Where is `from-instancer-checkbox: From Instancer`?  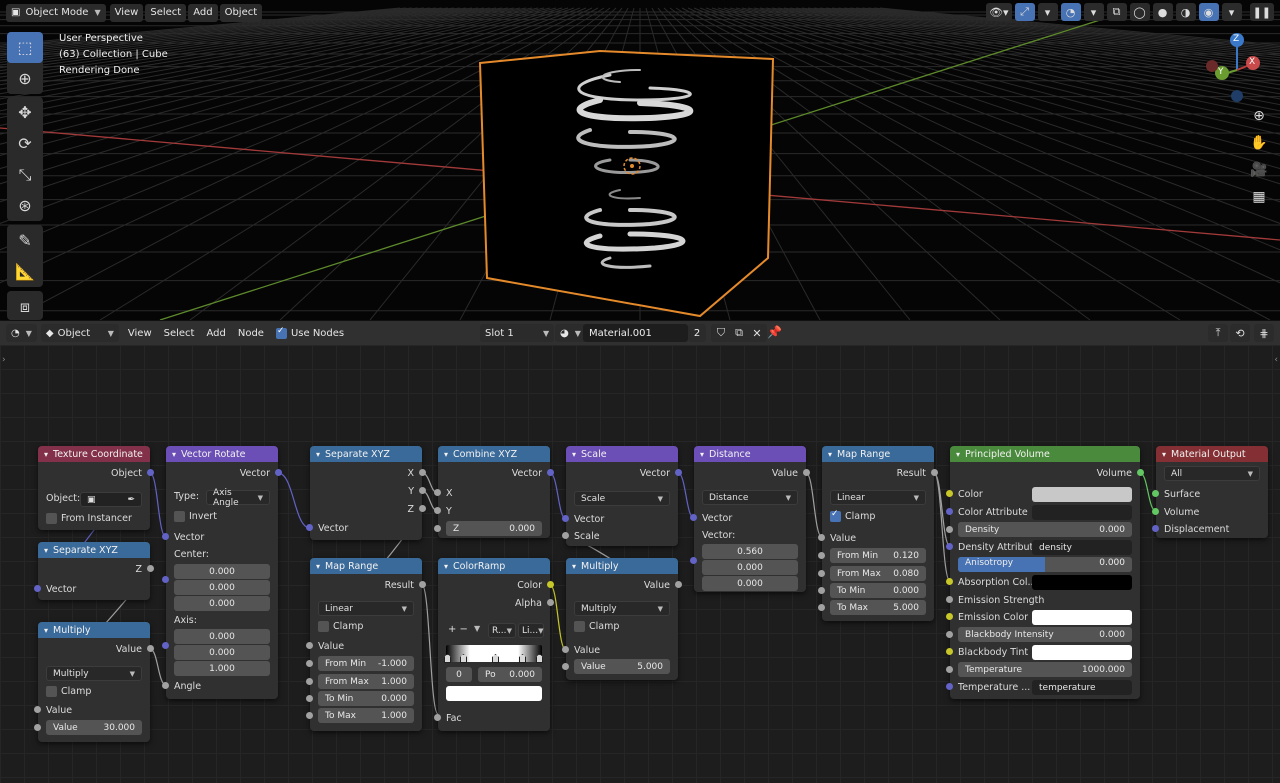 from-instancer-checkbox: From Instancer is located at coordinates (89, 518).